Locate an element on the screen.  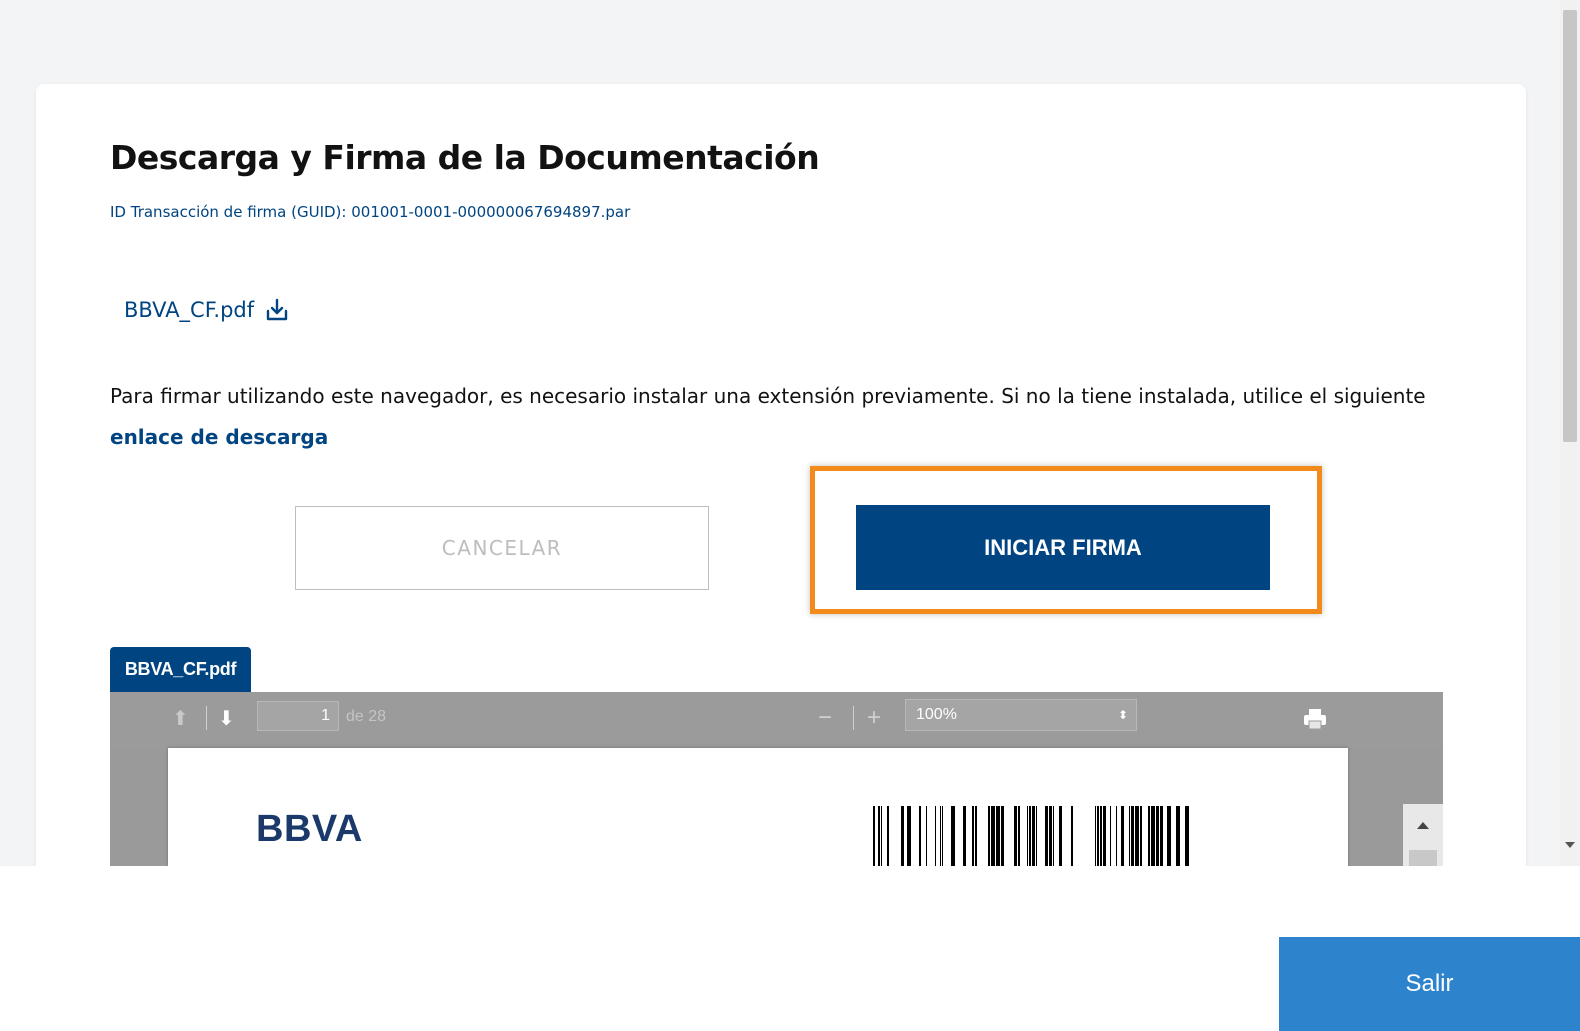
scroll-thumb is located at coordinates (1423, 858).